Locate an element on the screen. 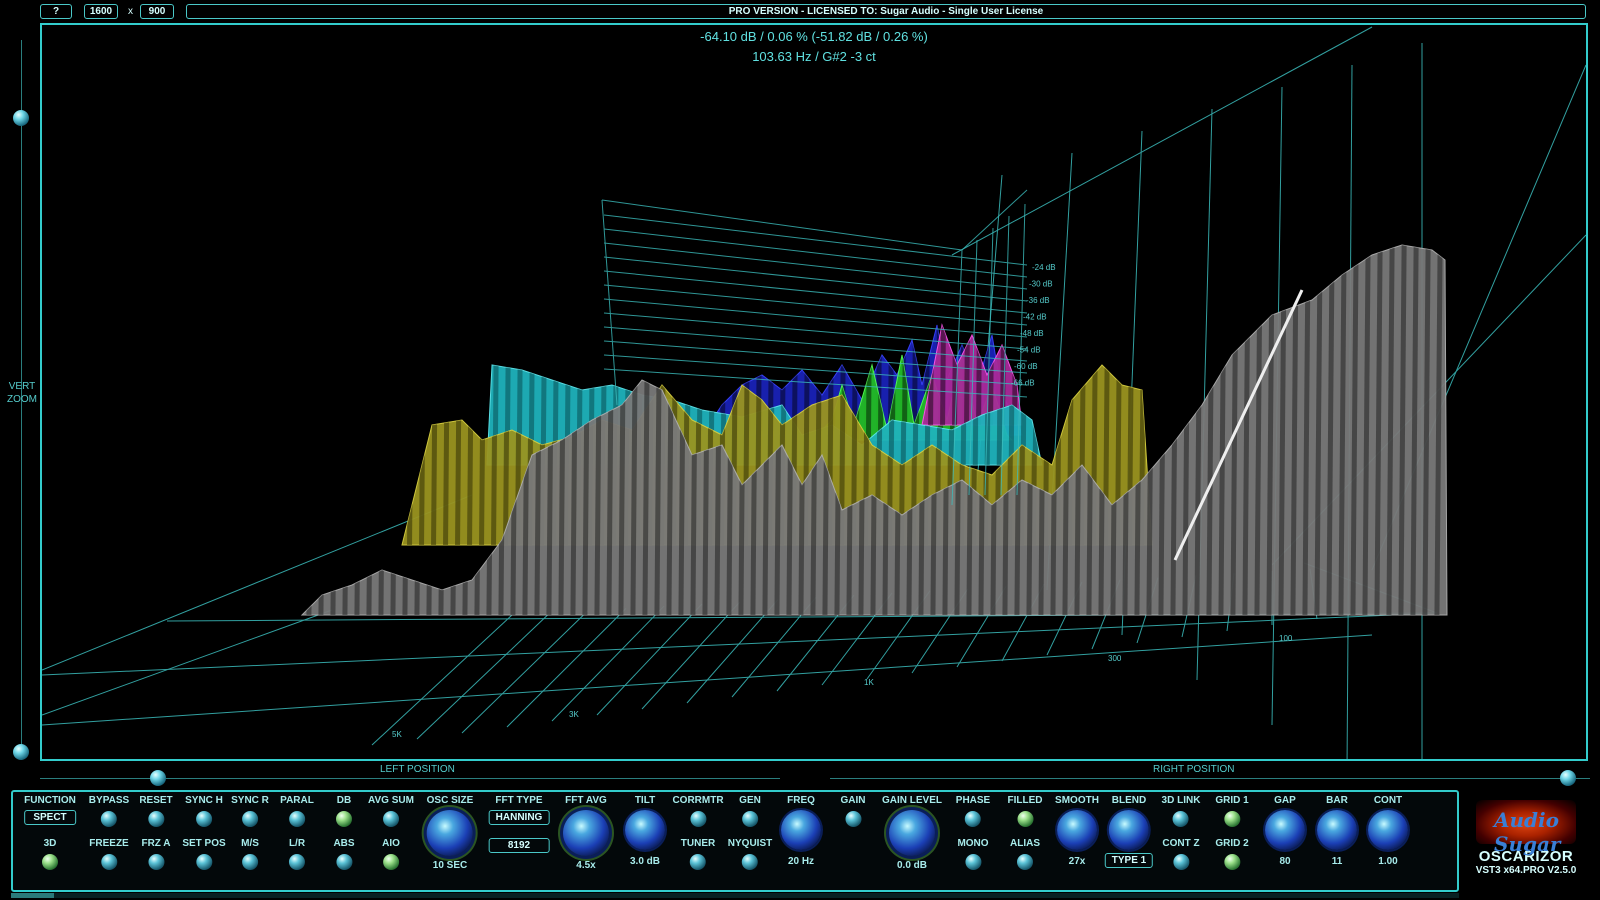 Image resolution: width=1600 pixels, height=900 pixels. gap-label: GAP is located at coordinates (1285, 800).